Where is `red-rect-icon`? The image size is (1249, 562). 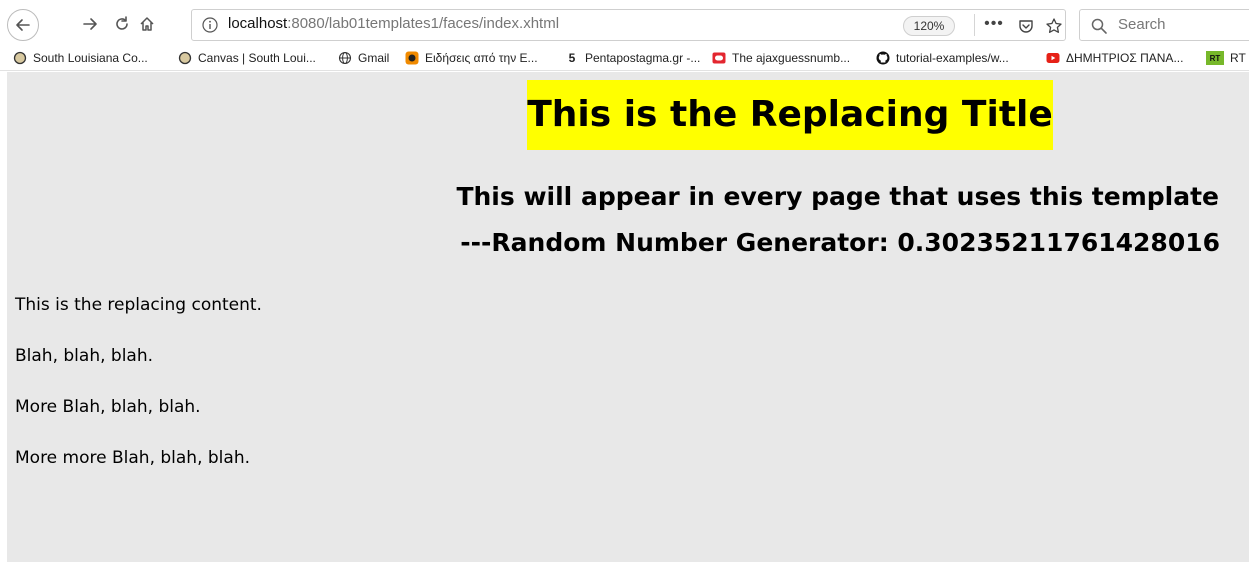
red-rect-icon is located at coordinates (719, 58).